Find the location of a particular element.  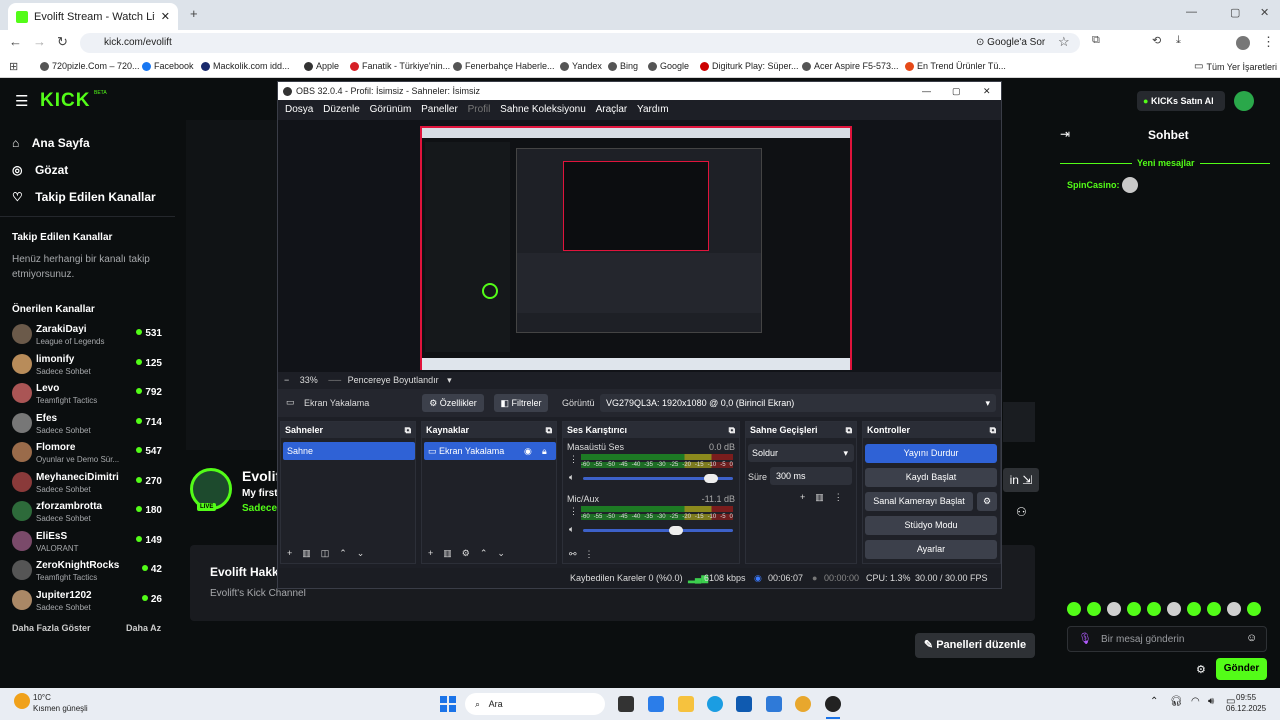

emoji-icon: ☺ is located at coordinates (1251, 638).